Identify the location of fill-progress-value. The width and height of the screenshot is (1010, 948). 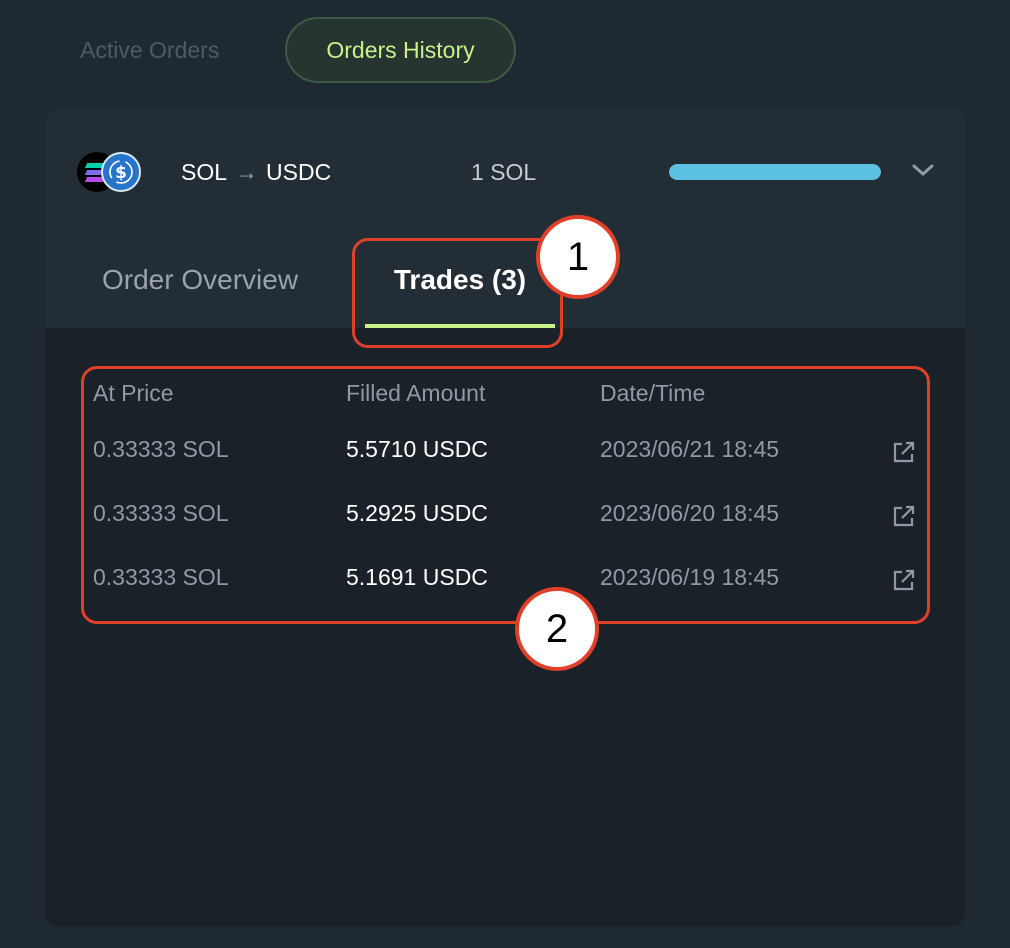
(775, 172).